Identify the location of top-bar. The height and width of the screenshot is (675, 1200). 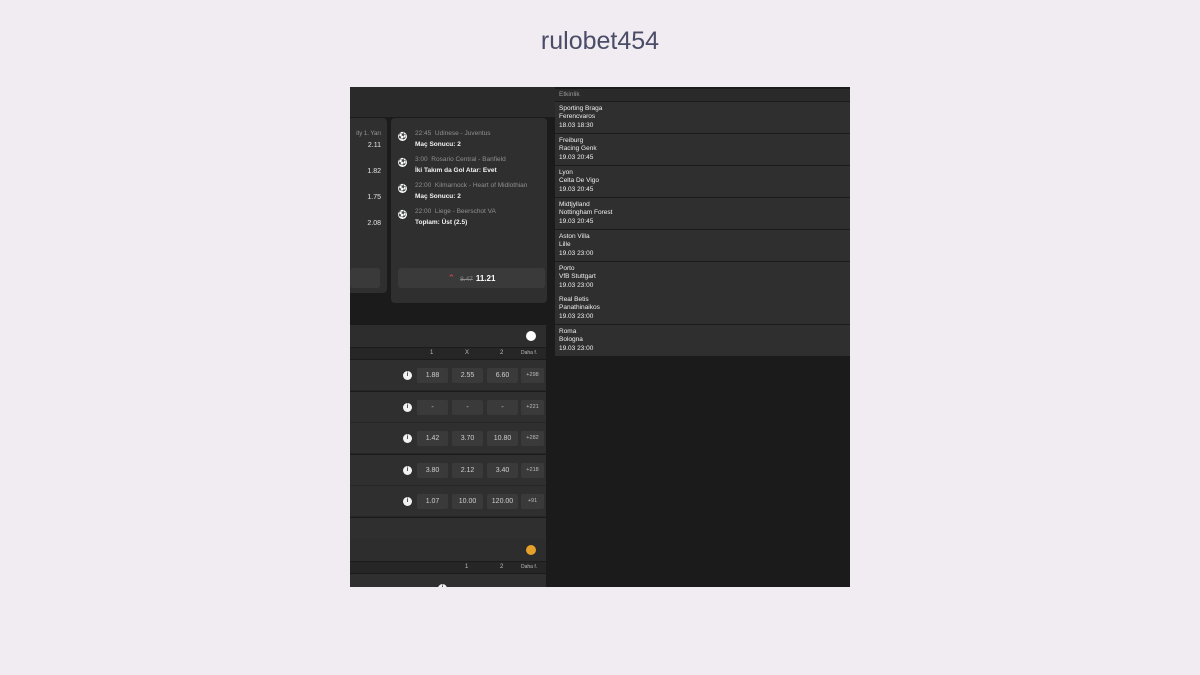
(452, 102).